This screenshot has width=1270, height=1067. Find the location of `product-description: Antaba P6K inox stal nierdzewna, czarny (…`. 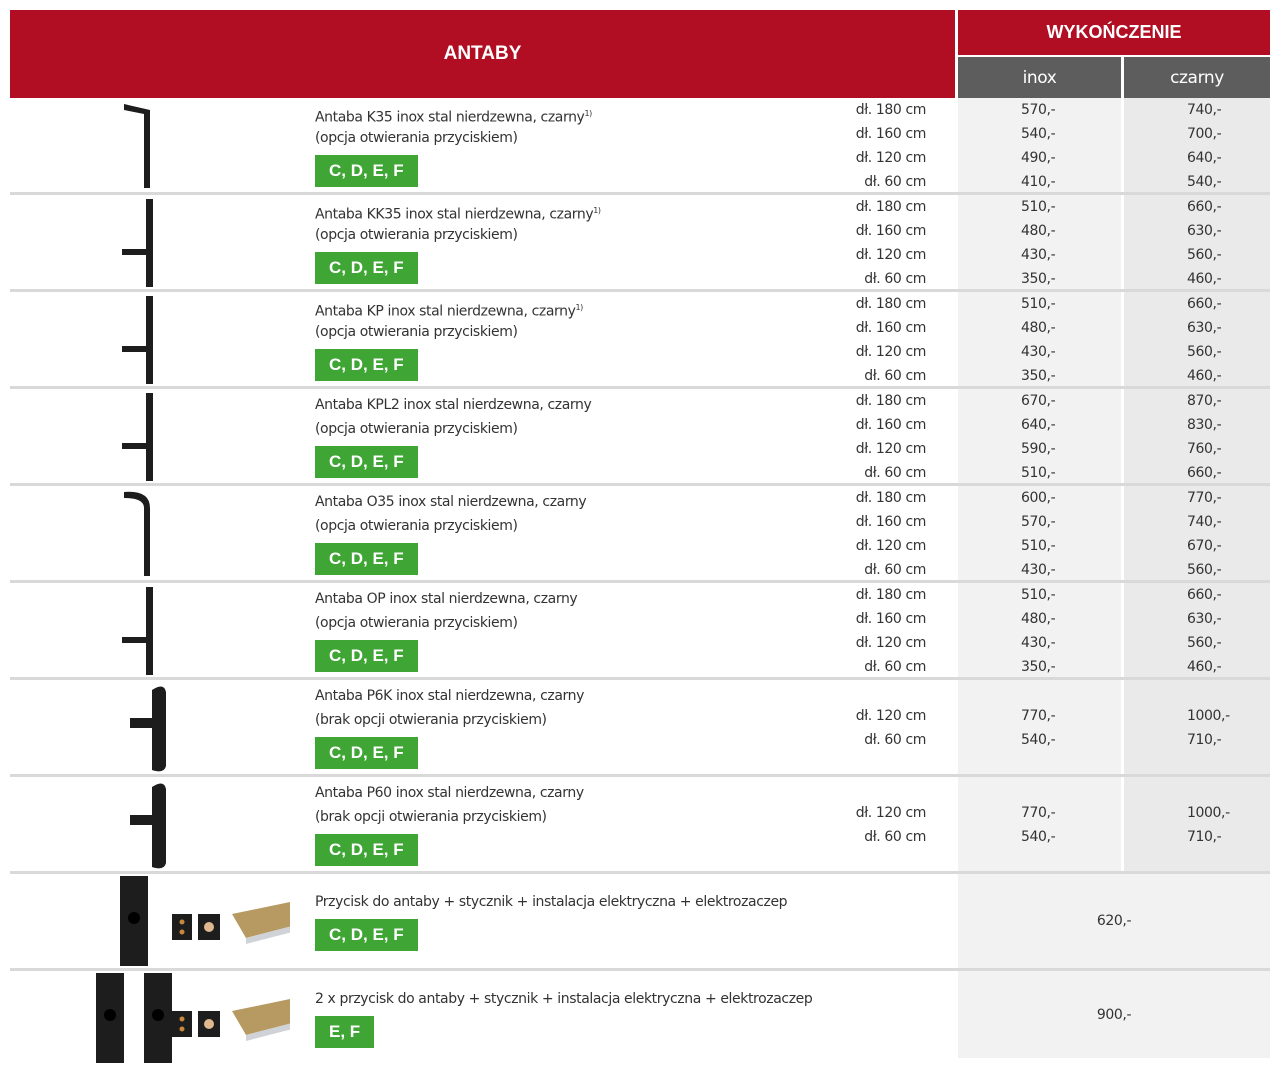

product-description: Antaba P6K inox stal nierdzewna, czarny (… is located at coordinates (575, 726).